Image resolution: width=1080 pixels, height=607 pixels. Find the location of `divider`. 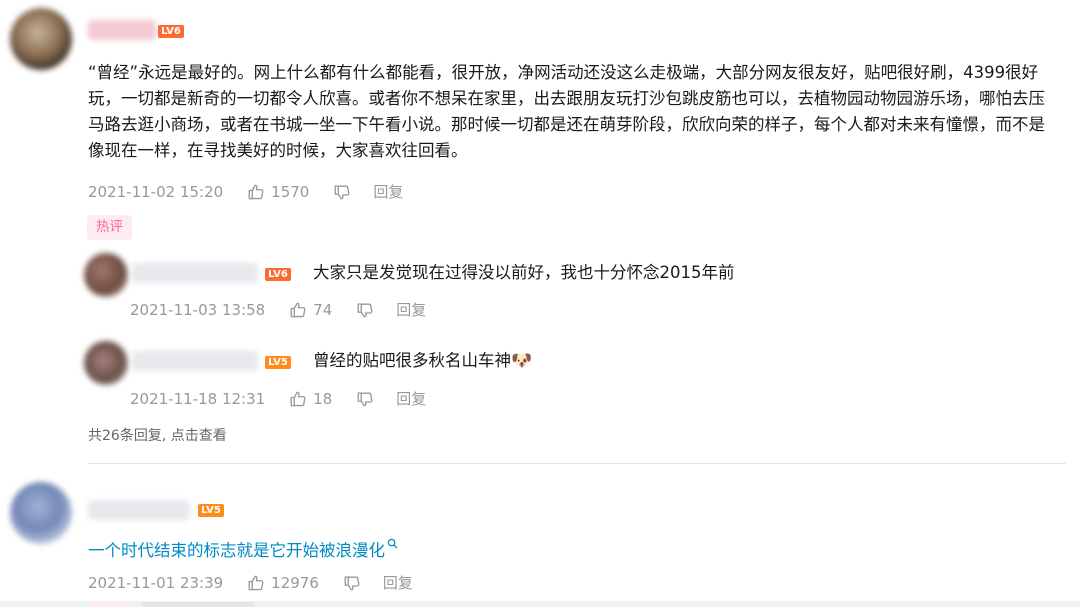

divider is located at coordinates (577, 463).